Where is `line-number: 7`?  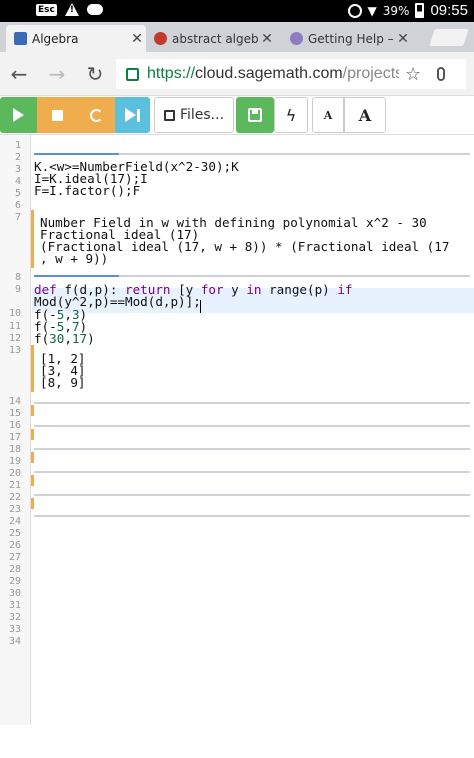
line-number: 7 is located at coordinates (17, 217).